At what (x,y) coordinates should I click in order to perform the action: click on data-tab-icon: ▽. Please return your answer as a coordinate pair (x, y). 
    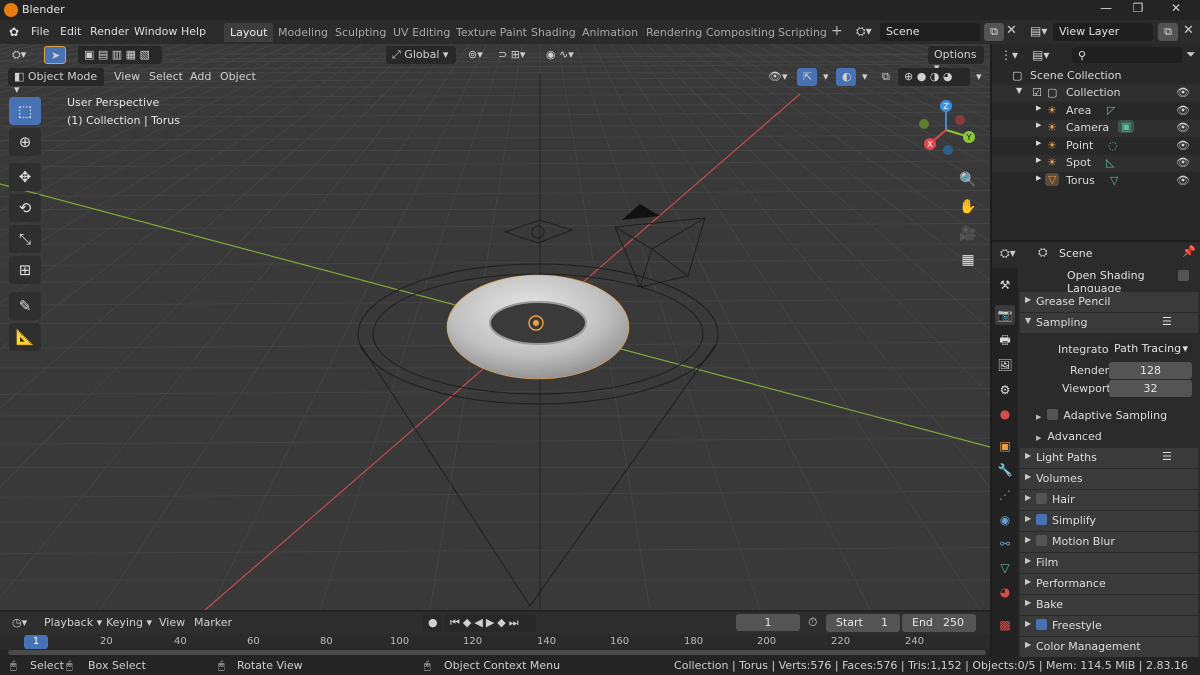
    Looking at the image, I should click on (1005, 568).